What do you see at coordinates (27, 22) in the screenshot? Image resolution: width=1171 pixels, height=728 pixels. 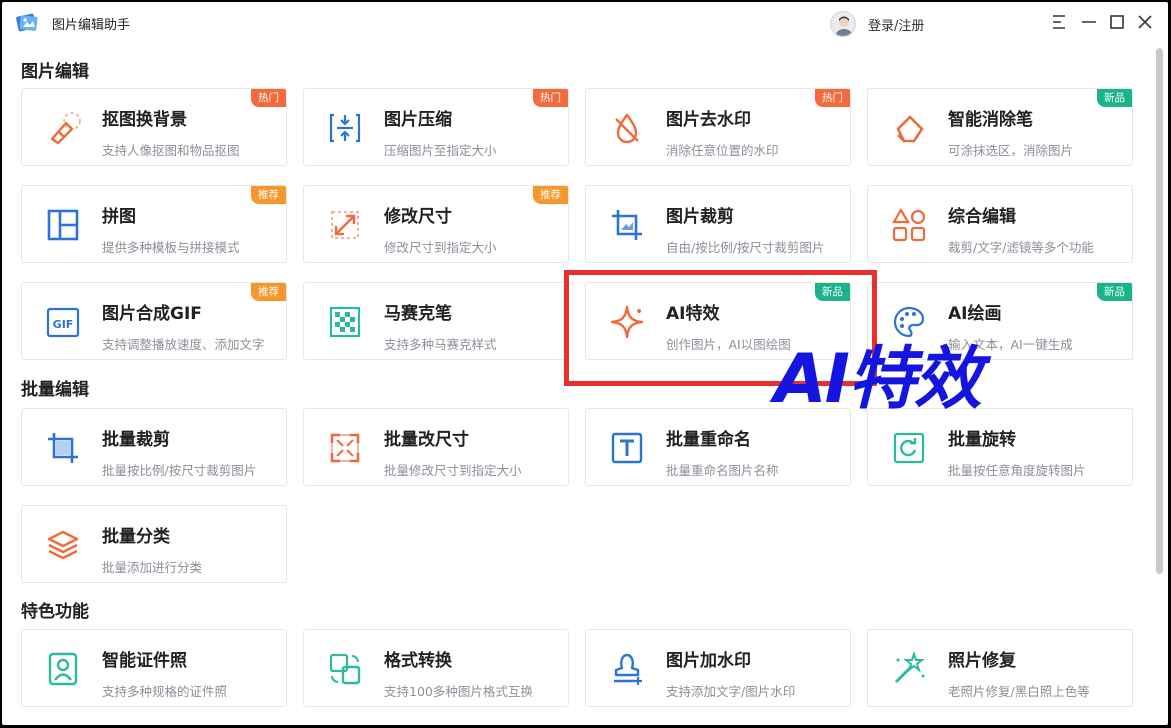 I see `app-logo-icon` at bounding box center [27, 22].